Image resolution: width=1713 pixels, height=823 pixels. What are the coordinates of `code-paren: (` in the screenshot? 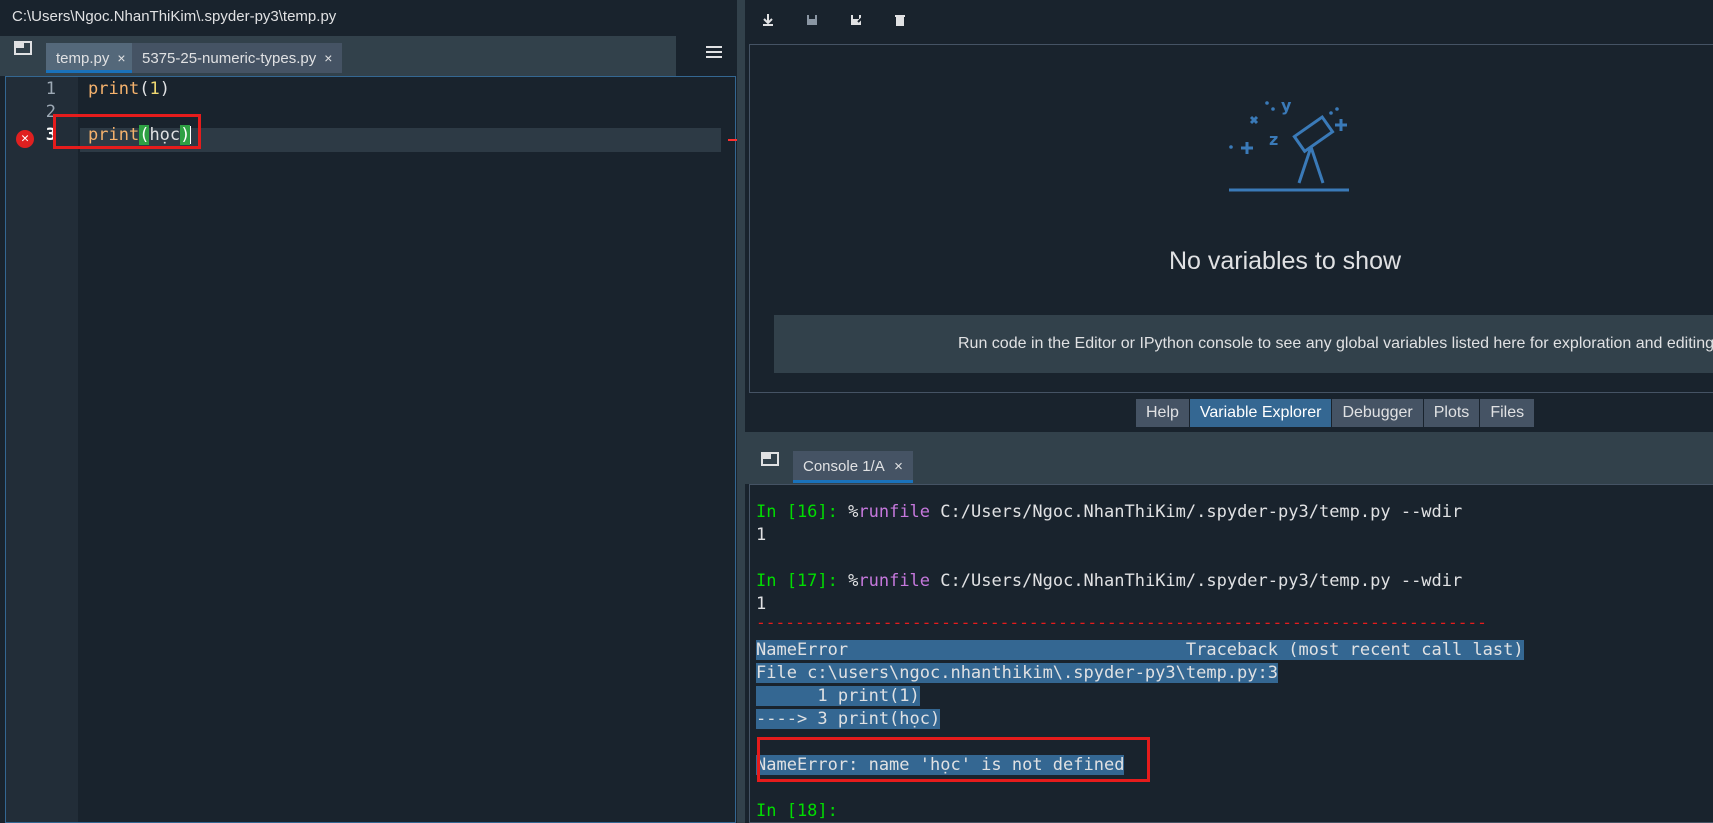 It's located at (144, 89).